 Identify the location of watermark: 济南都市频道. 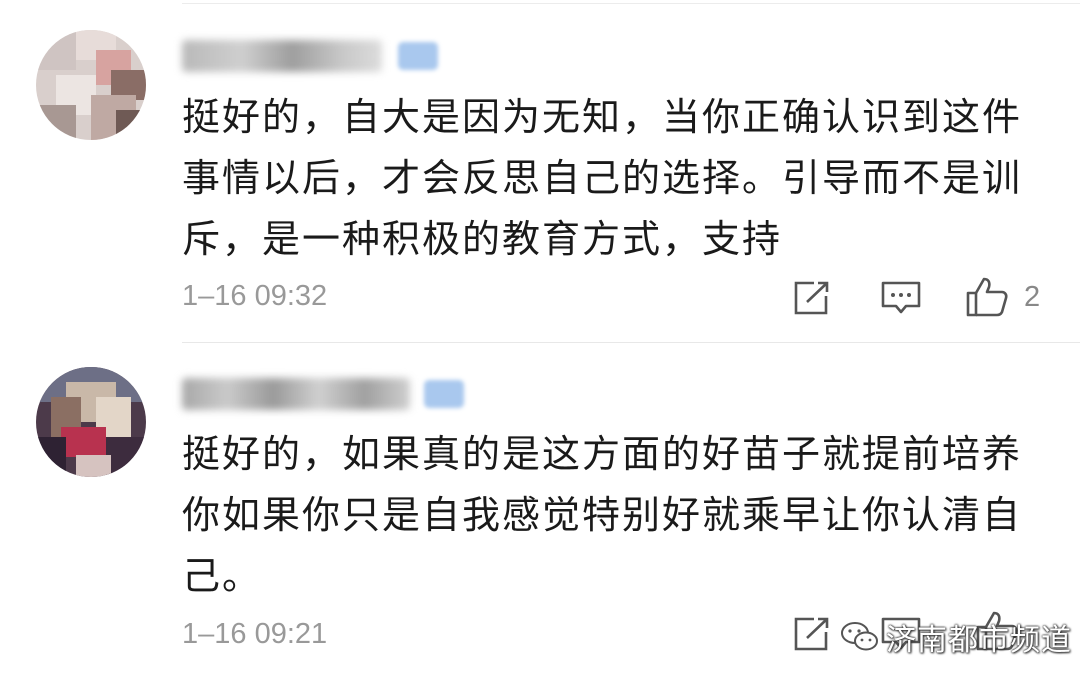
(956, 639).